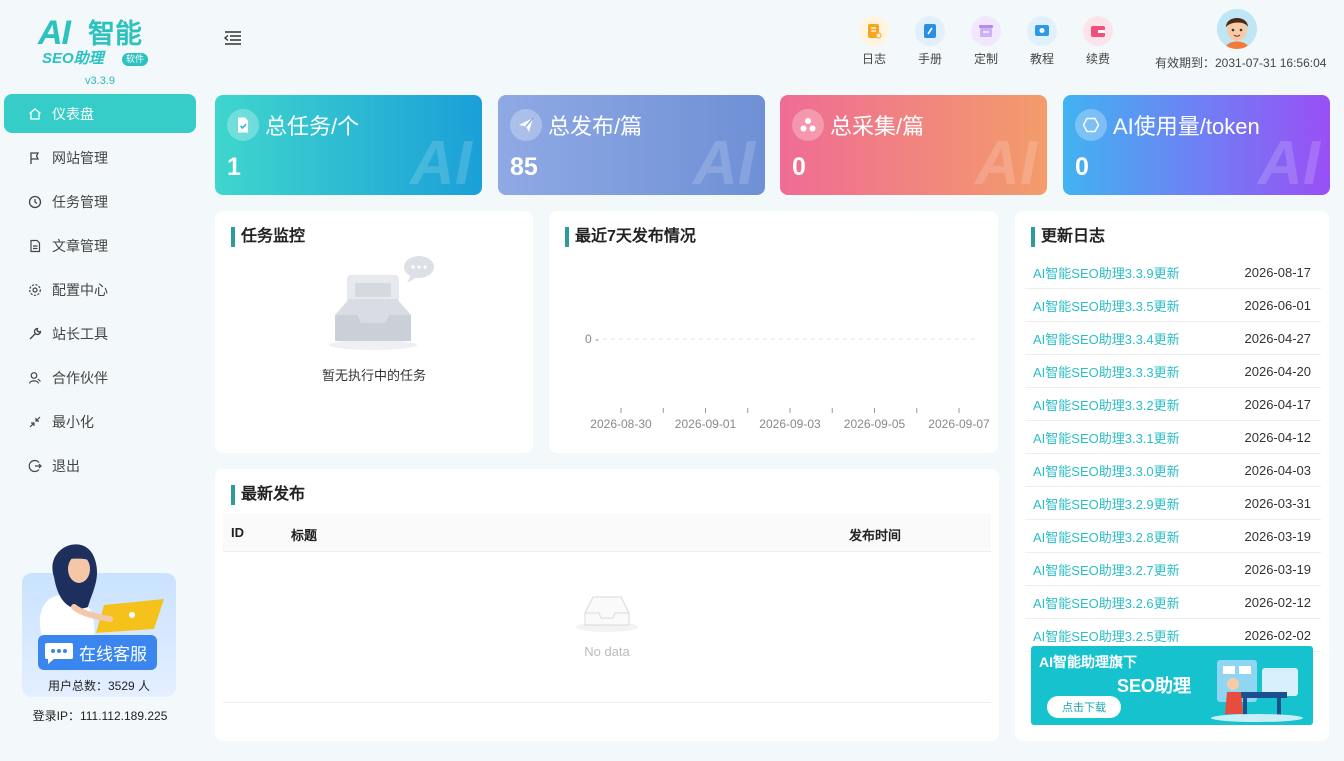  I want to click on logo-tag: 软件, so click(135, 59).